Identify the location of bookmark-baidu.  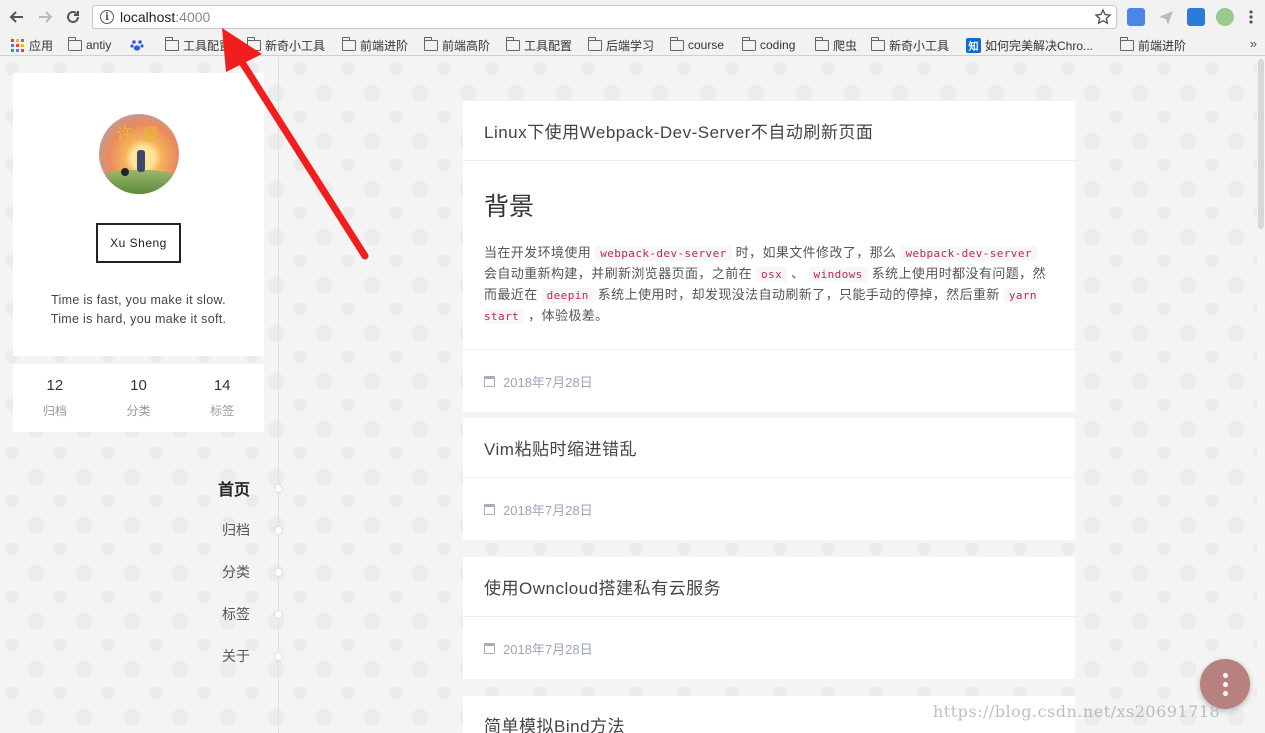
(137, 45).